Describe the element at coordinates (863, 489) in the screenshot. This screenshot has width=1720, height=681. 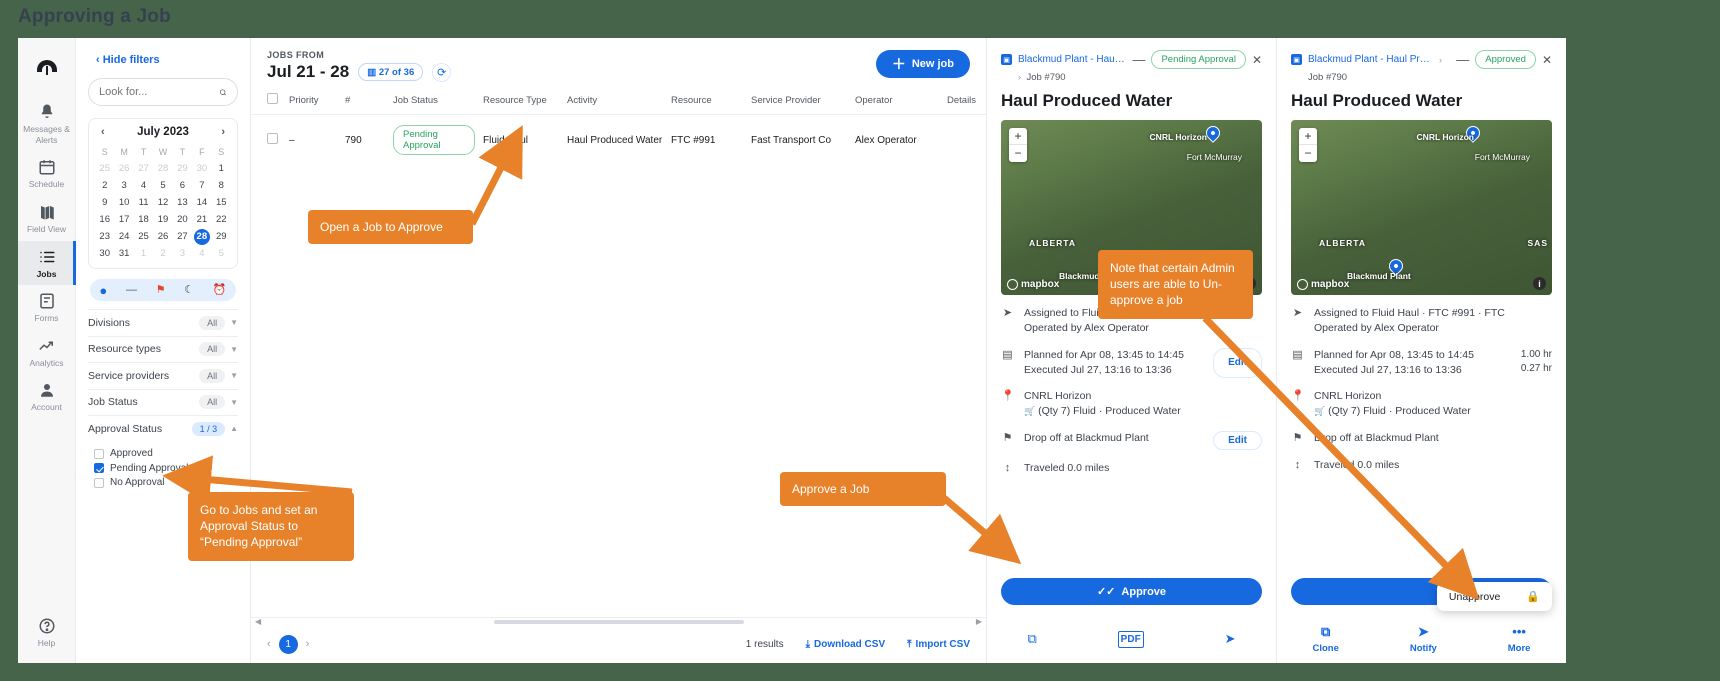
I see `annotation-approve-job: Approve a Job` at that location.